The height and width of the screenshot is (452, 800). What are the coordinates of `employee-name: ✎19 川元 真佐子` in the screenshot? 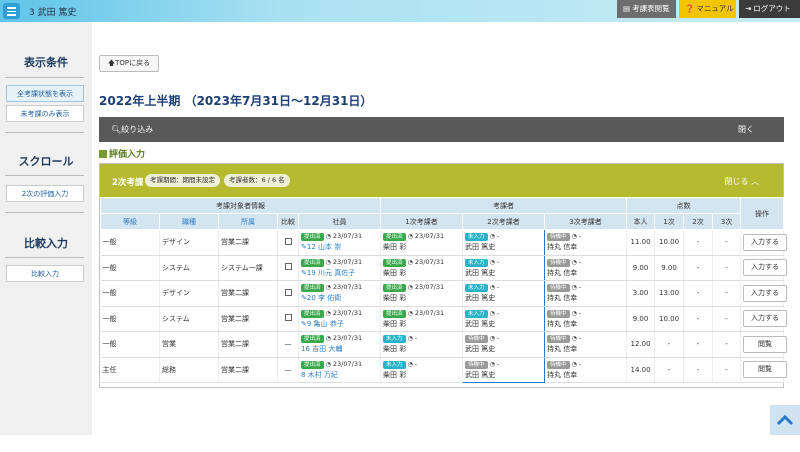 It's located at (339, 273).